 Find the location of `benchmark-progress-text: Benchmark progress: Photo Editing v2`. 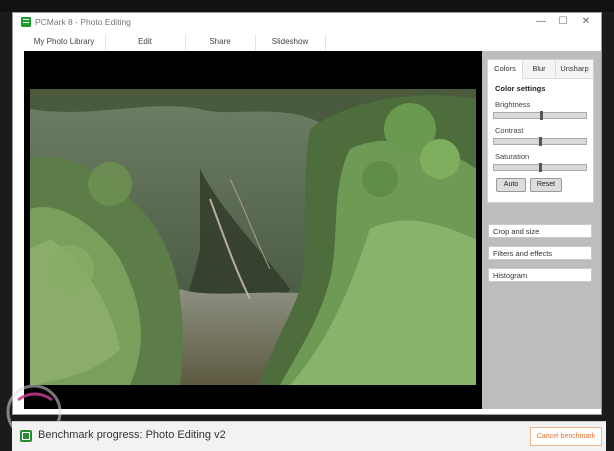

benchmark-progress-text: Benchmark progress: Photo Editing v2 is located at coordinates (132, 435).